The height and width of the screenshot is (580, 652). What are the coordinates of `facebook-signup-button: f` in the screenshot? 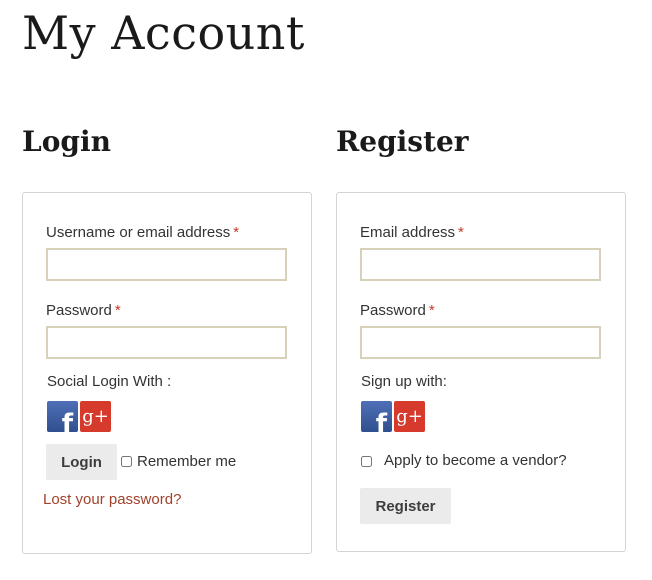 It's located at (376, 416).